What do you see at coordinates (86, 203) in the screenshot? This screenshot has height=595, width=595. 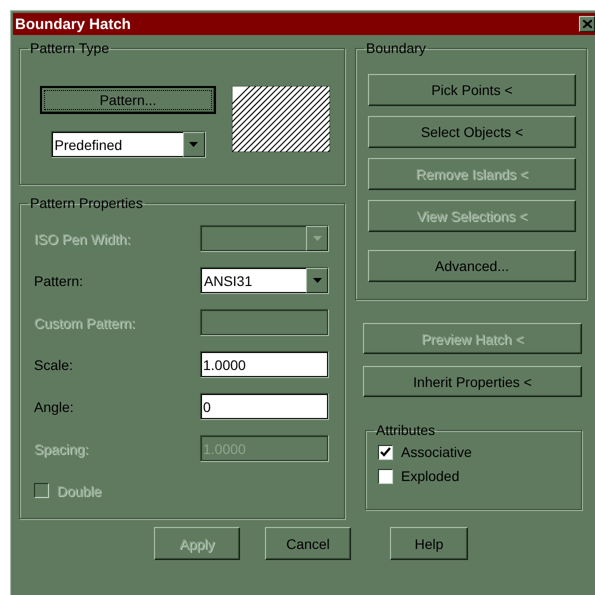 I see `group-title: Pattern Properties` at bounding box center [86, 203].